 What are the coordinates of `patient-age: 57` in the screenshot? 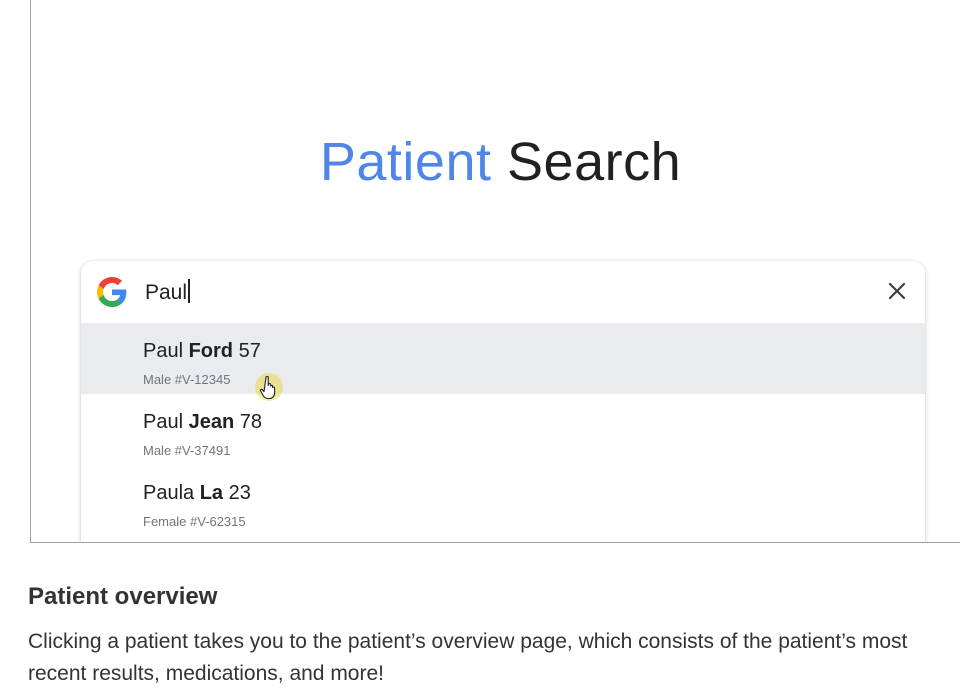 It's located at (249, 351).